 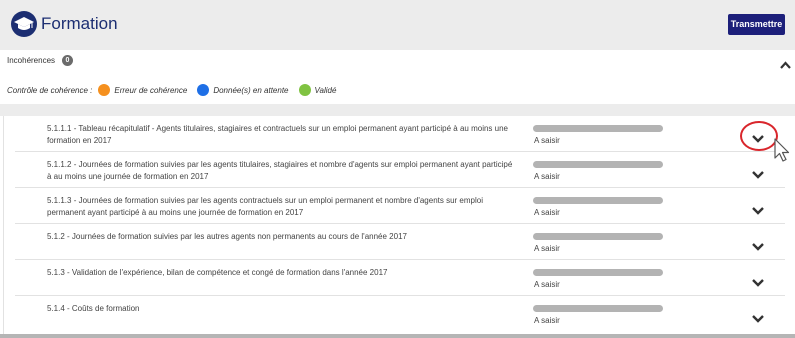 I want to click on section-divider, so click(x=397, y=110).